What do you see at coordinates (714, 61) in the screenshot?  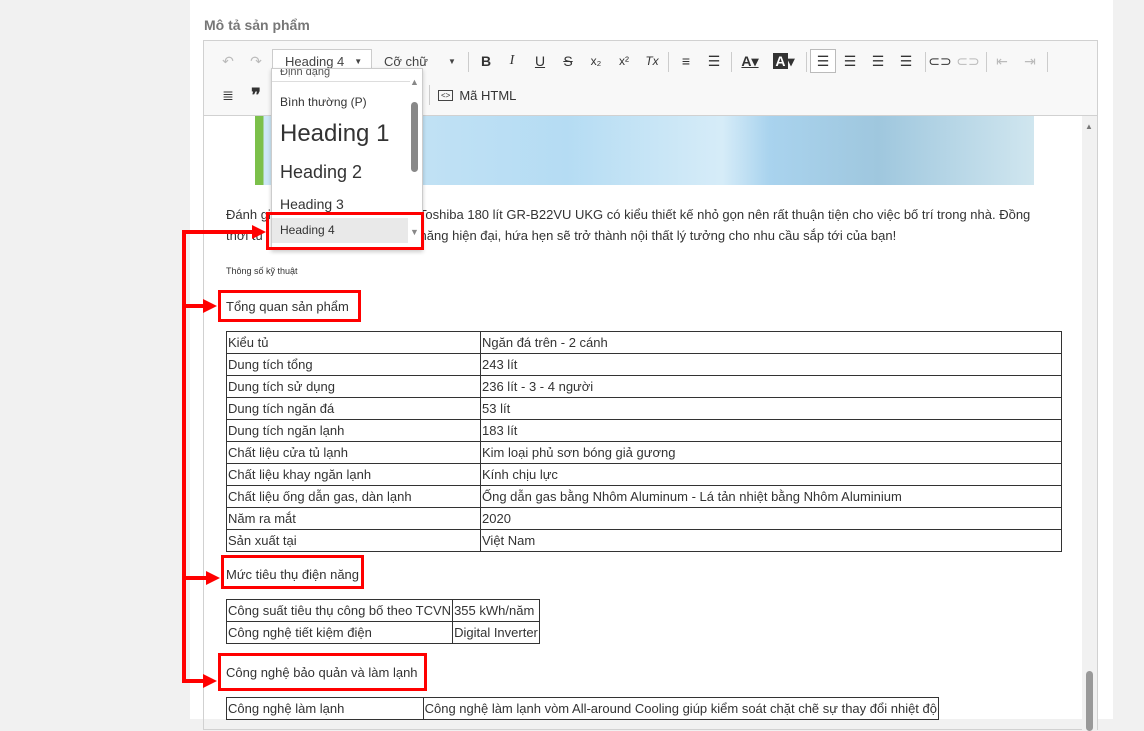 I see `bulleted-list-icon: ☰` at bounding box center [714, 61].